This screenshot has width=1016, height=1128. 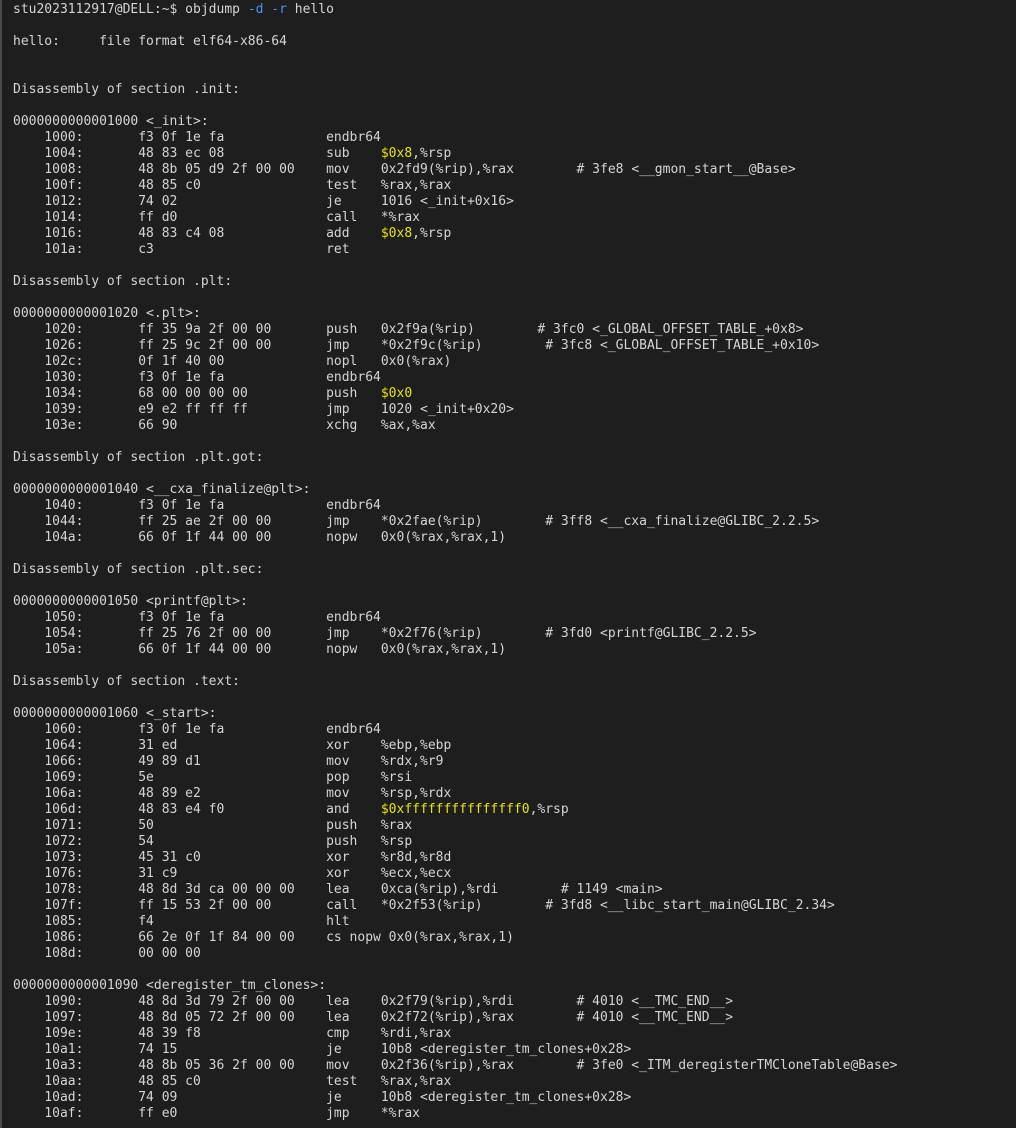 What do you see at coordinates (514, 314) in the screenshot?
I see `output-line: 0000000000001020 <.plt>:` at bounding box center [514, 314].